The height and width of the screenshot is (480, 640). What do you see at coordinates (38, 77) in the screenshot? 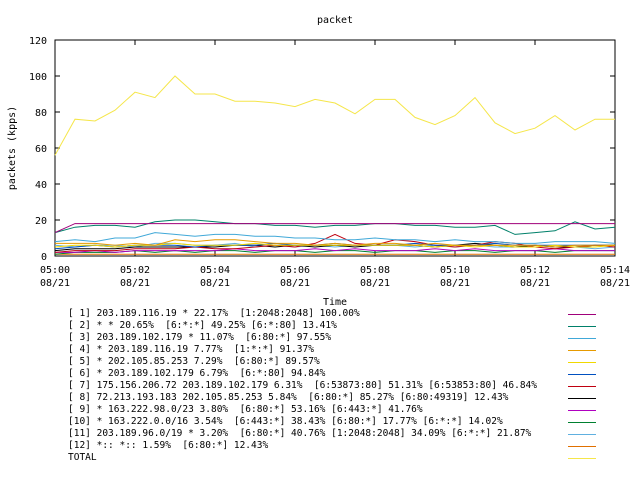
I see `y-tick-label: 100` at bounding box center [38, 77].